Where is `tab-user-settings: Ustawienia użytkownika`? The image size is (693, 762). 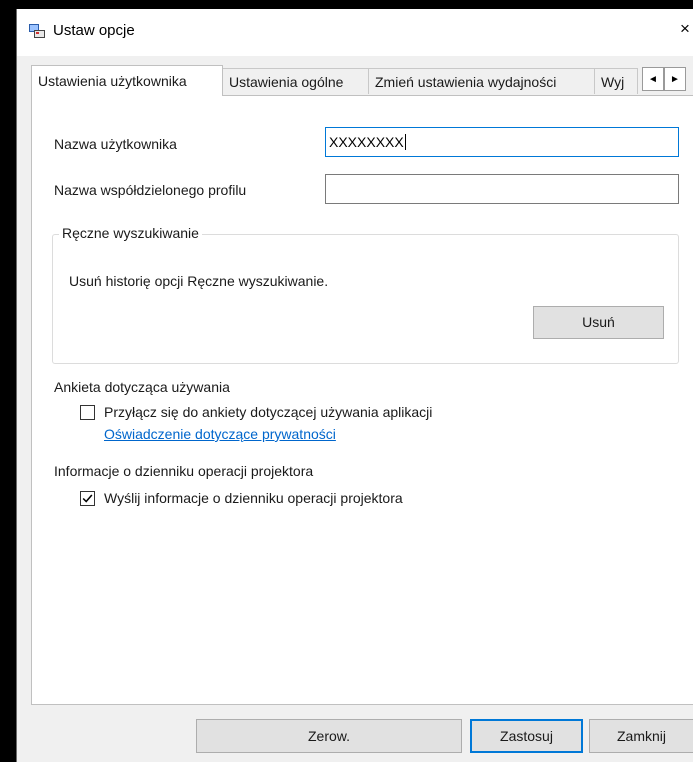
tab-user-settings: Ustawienia użytkownika is located at coordinates (127, 80).